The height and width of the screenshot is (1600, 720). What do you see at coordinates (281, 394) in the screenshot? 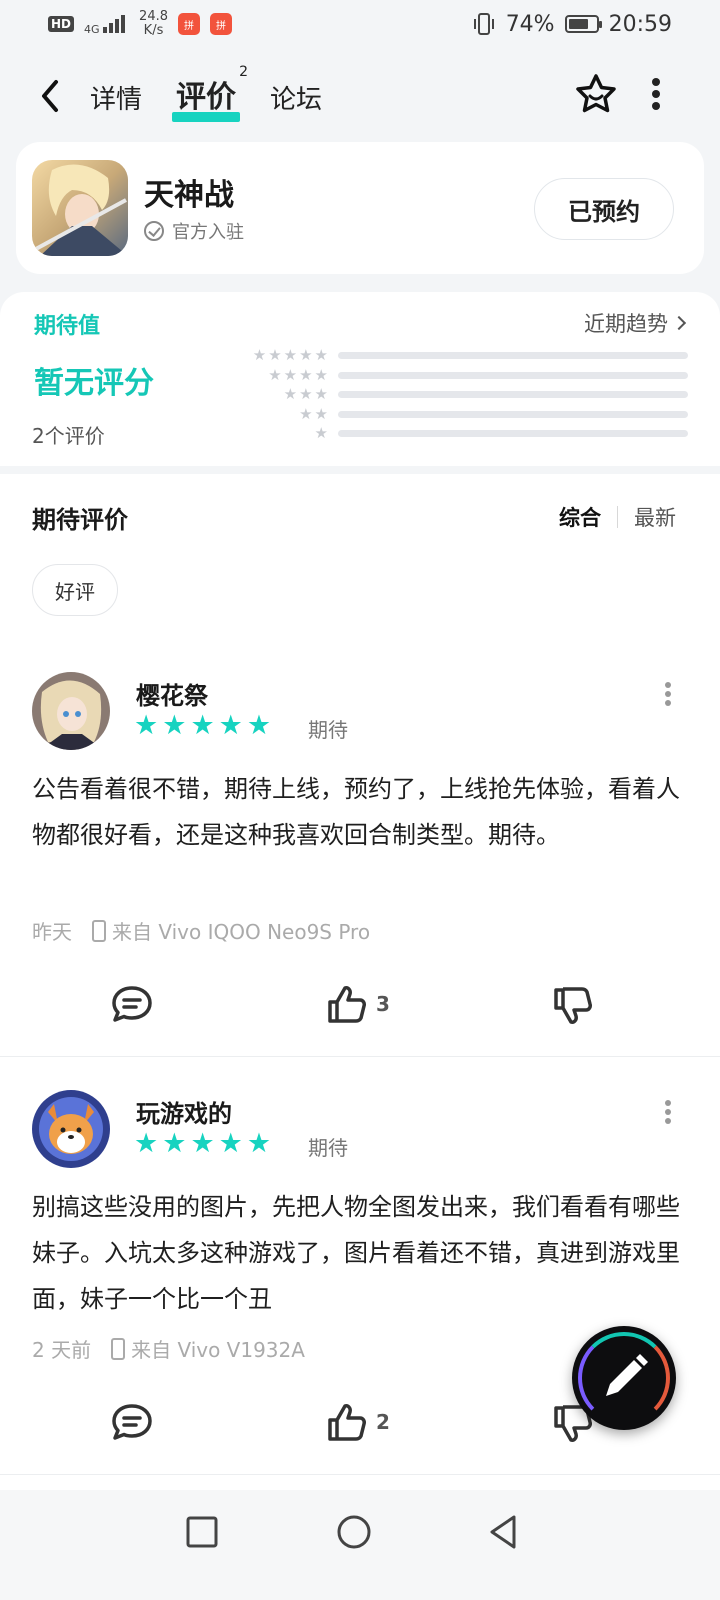
I see `distribution-stars: ★ ★ ★` at bounding box center [281, 394].